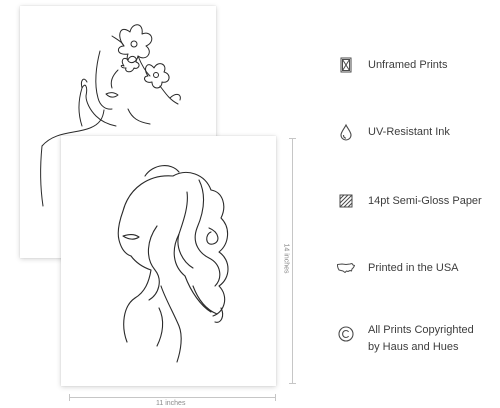 Image resolution: width=500 pixels, height=408 pixels. I want to click on feature-printed-in-usa: Printed in the USA, so click(397, 268).